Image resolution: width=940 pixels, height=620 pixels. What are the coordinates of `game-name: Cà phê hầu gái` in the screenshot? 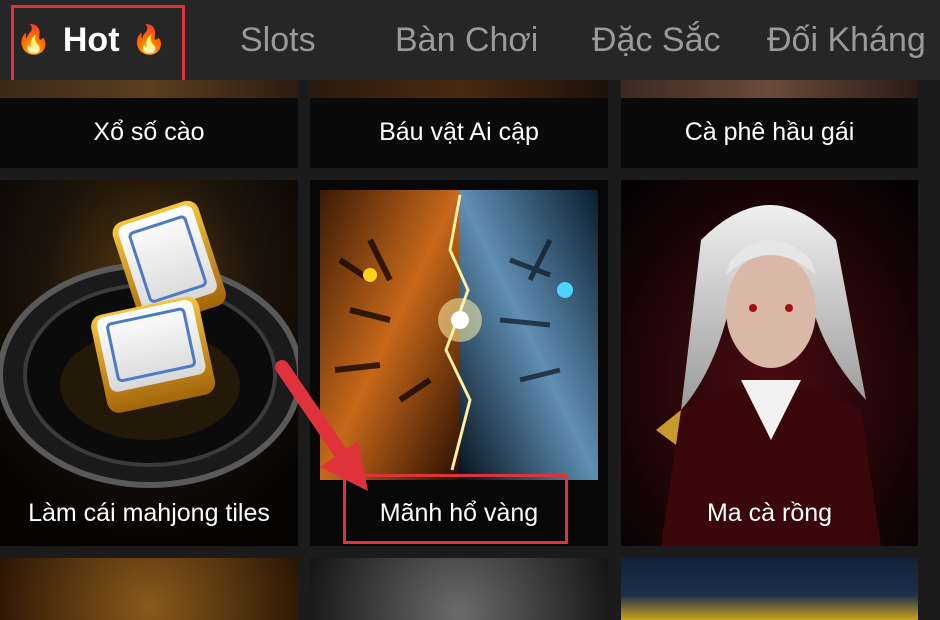 It's located at (769, 132).